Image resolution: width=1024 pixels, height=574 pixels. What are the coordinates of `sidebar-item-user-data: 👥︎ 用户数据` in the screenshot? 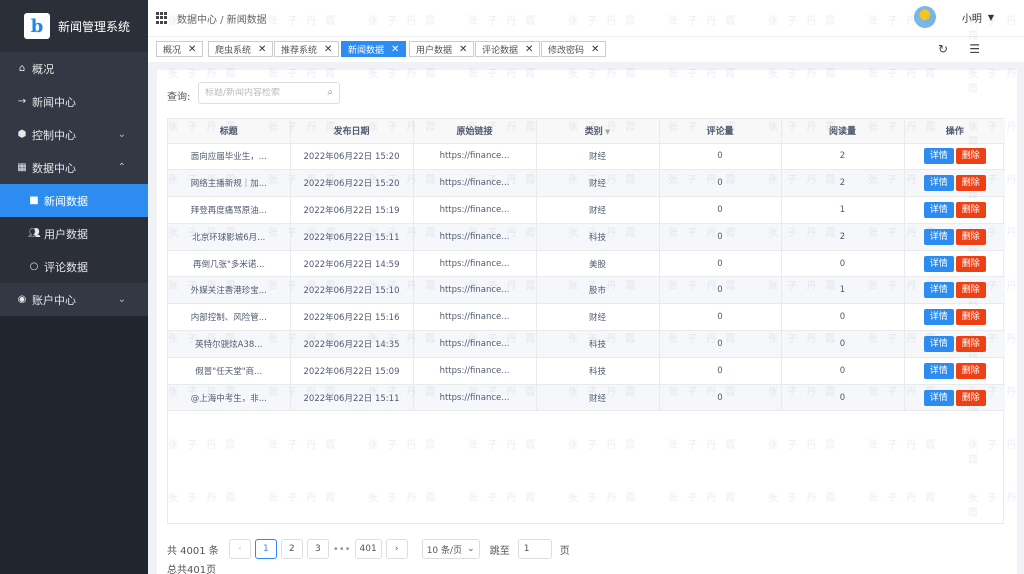 It's located at (74, 233).